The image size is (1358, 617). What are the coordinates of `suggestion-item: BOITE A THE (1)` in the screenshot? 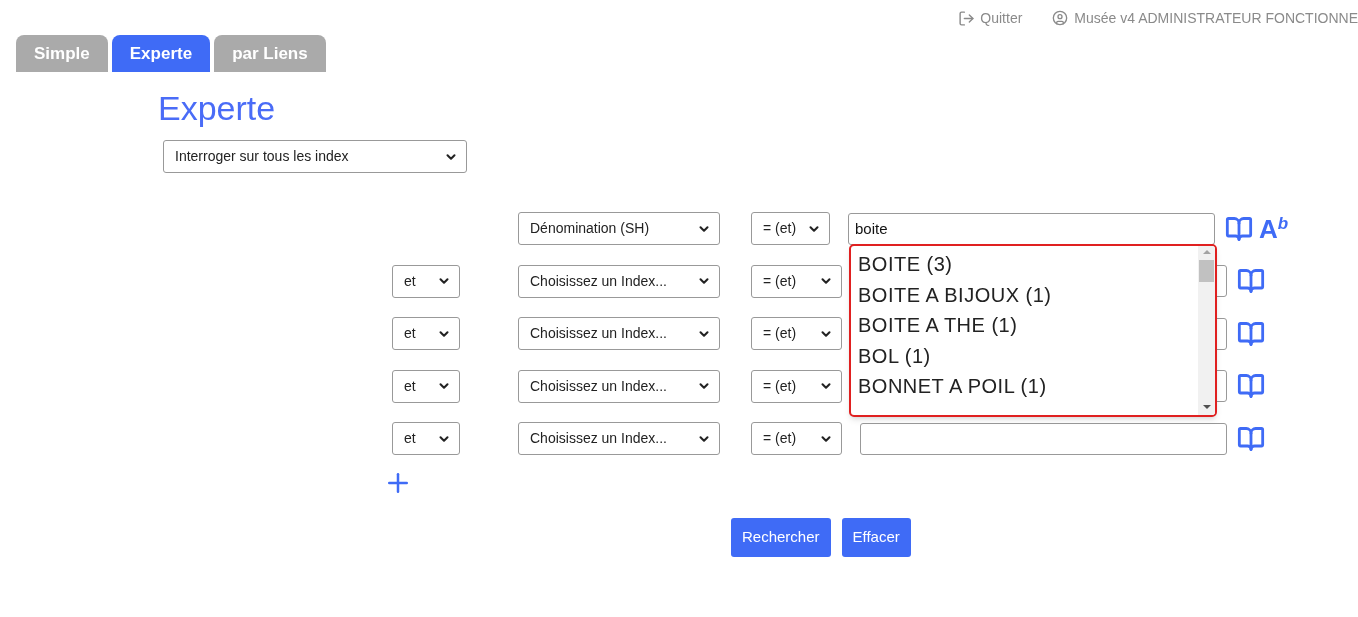 It's located at (1028, 325).